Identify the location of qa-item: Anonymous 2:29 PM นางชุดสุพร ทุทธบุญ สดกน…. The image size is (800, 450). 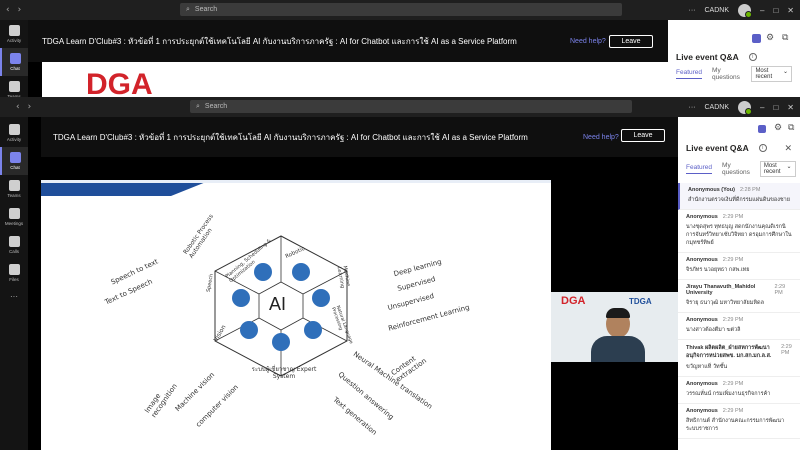
(739, 231).